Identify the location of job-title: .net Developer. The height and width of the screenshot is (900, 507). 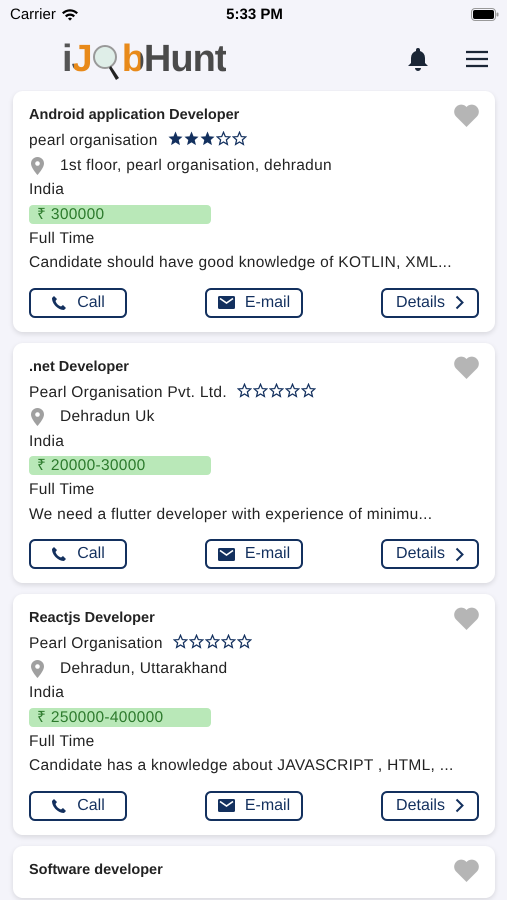
(79, 367).